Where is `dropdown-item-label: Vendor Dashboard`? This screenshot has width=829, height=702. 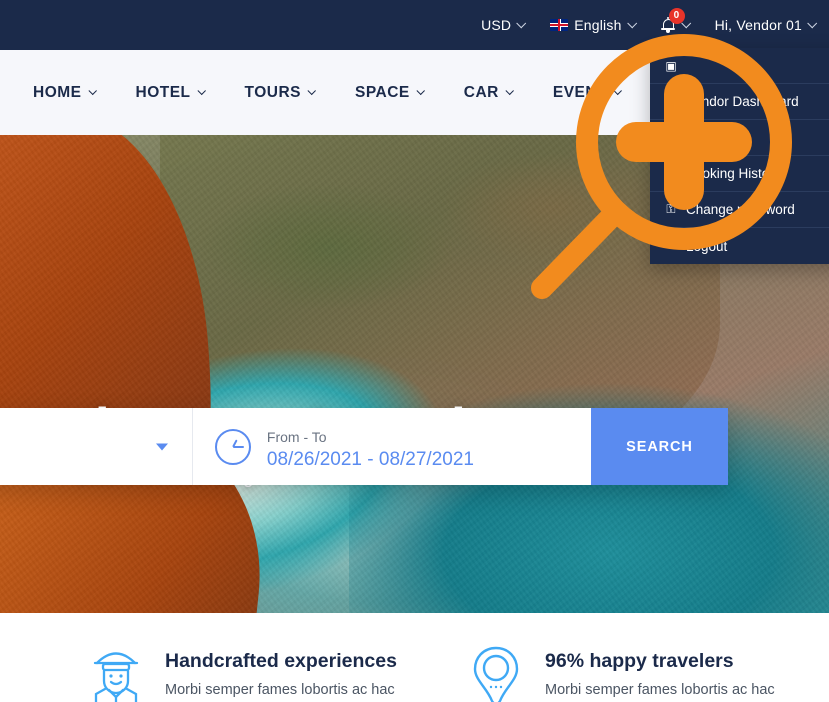 dropdown-item-label: Vendor Dashboard is located at coordinates (742, 101).